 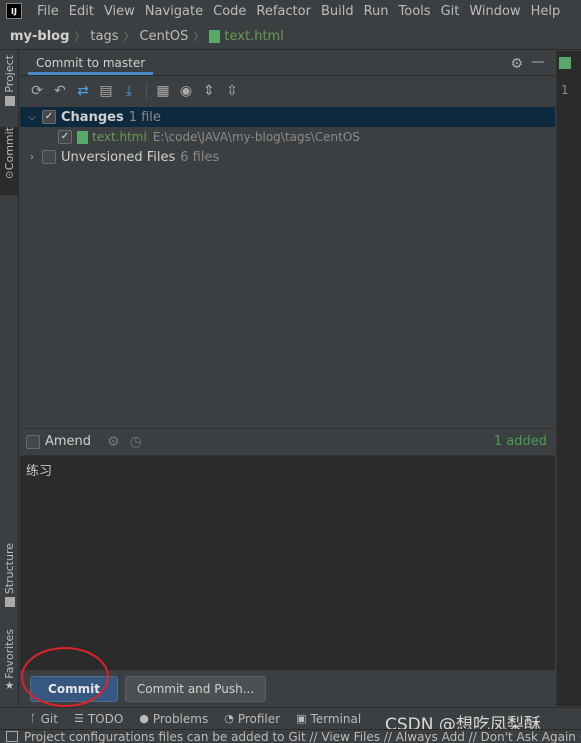 I want to click on problems-icon: ●, so click(x=144, y=718).